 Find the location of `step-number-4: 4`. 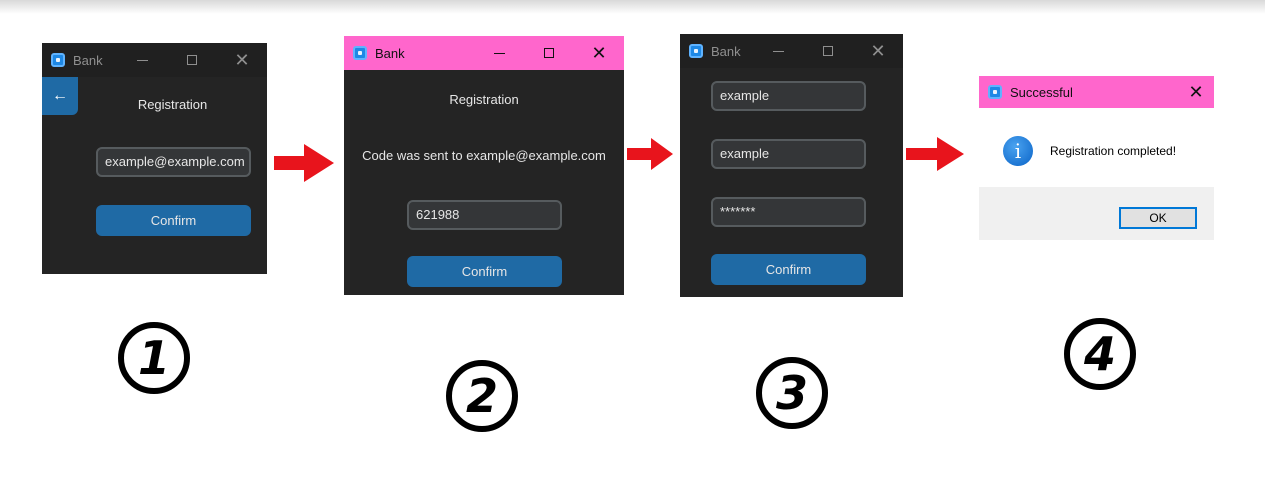

step-number-4: 4 is located at coordinates (1100, 354).